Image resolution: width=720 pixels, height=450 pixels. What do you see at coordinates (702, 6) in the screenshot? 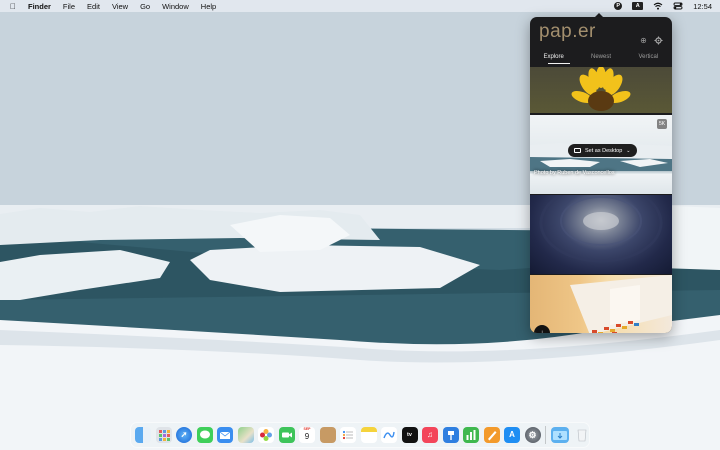
I see `menubar-clock: 12:54` at bounding box center [702, 6].